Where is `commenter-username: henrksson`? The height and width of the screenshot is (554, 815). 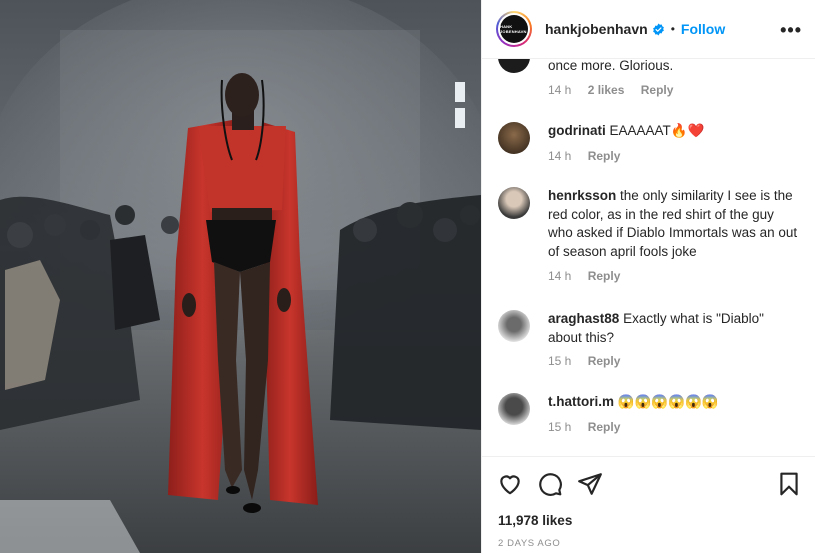
commenter-username: henrksson is located at coordinates (582, 195).